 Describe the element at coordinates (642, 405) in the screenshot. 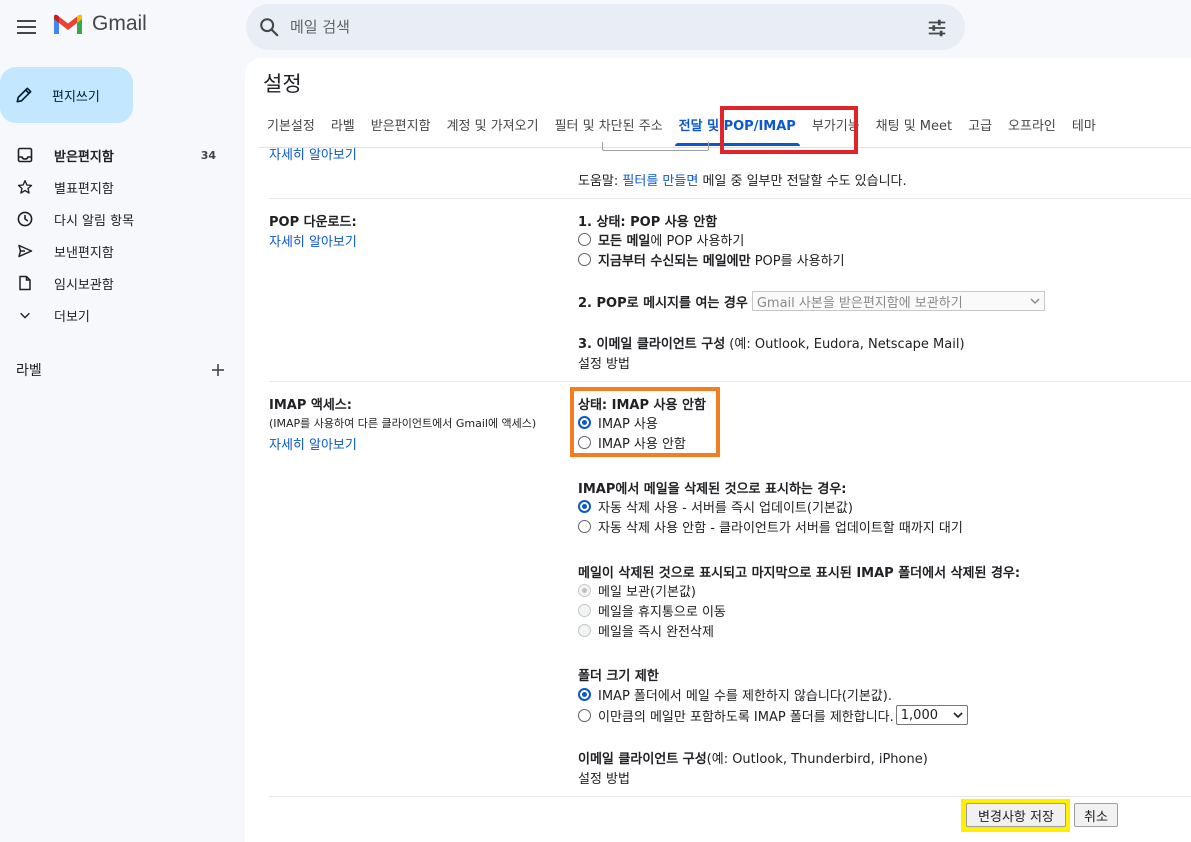

I see `imap-status: 상태: IMAP 사용 안함` at that location.